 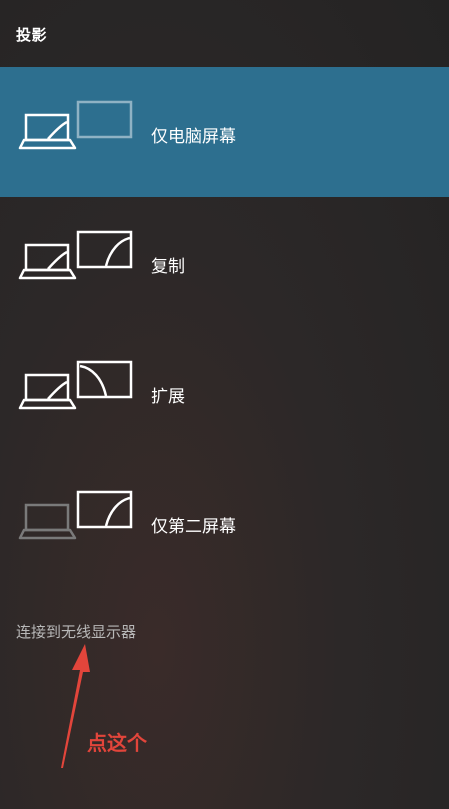 What do you see at coordinates (75, 515) in the screenshot?
I see `second-screen-only-icon` at bounding box center [75, 515].